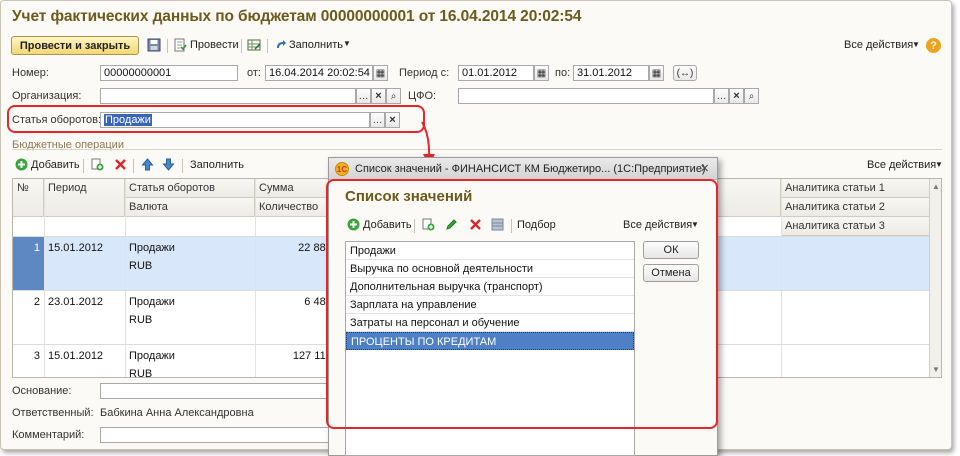  What do you see at coordinates (75, 248) in the screenshot?
I see `row-1-period: 15.01.2012` at bounding box center [75, 248].